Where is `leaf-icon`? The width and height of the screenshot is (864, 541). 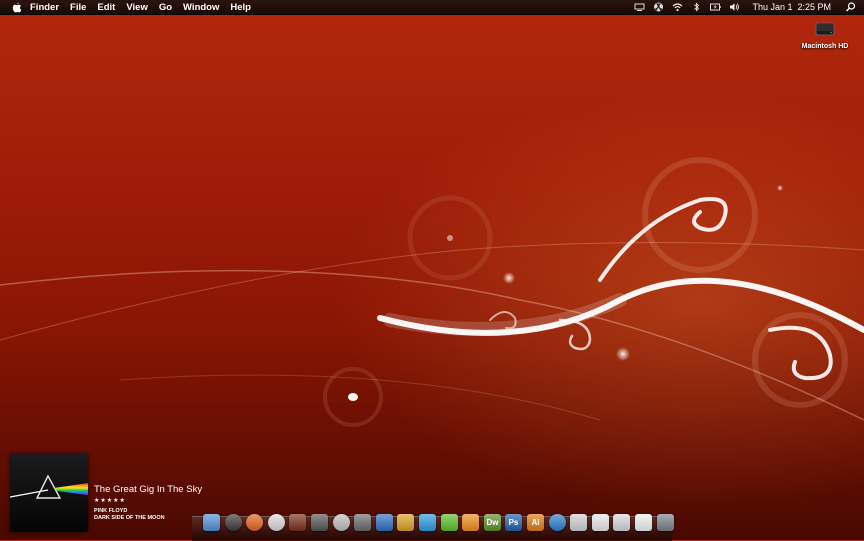
leaf-icon is located at coordinates (449, 522).